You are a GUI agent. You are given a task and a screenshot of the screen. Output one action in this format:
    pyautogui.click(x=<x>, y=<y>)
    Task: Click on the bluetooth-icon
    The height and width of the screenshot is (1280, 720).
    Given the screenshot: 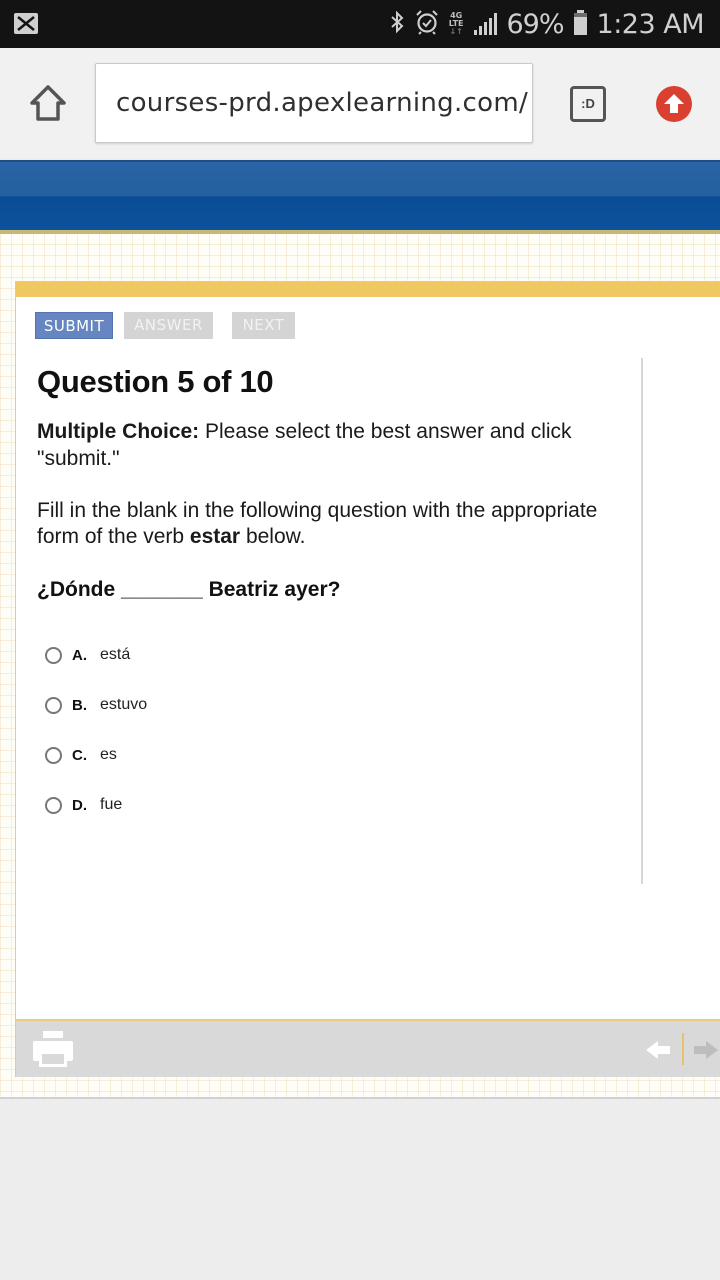 What is the action you would take?
    pyautogui.click(x=397, y=24)
    